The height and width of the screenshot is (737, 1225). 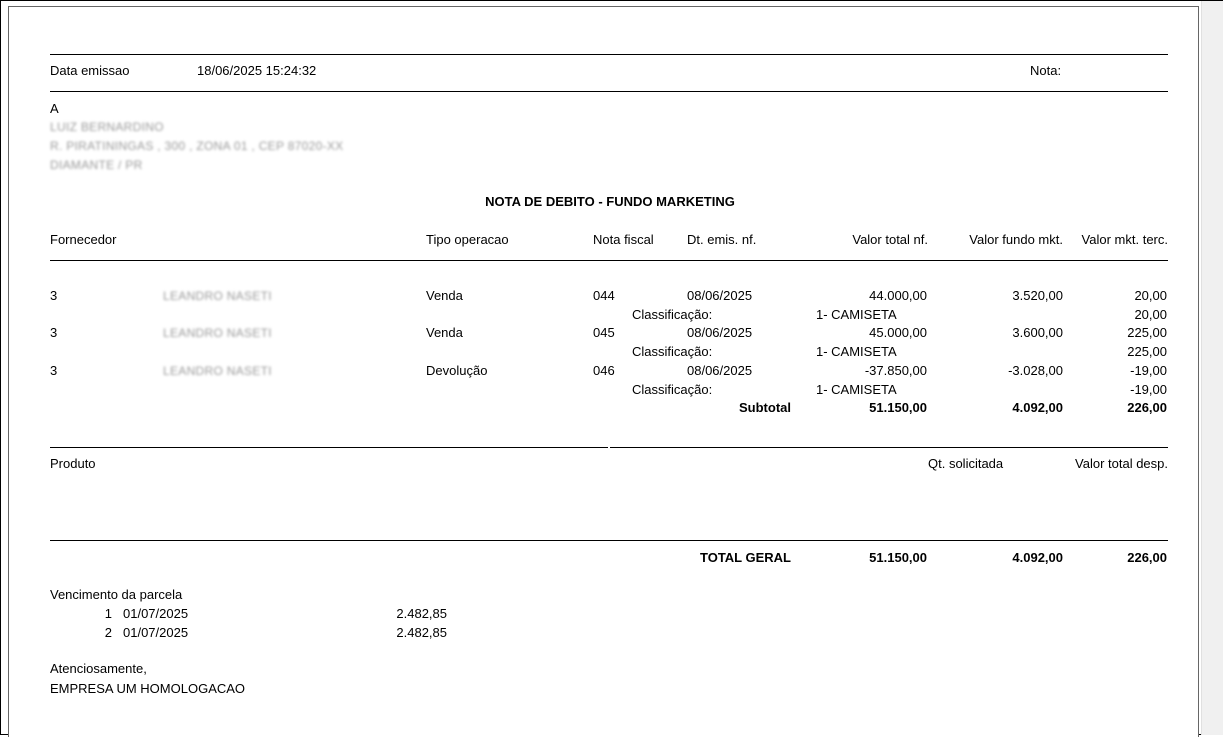 I want to click on data-emissao-value: 18/06/2025 15:24:32, so click(x=257, y=70).